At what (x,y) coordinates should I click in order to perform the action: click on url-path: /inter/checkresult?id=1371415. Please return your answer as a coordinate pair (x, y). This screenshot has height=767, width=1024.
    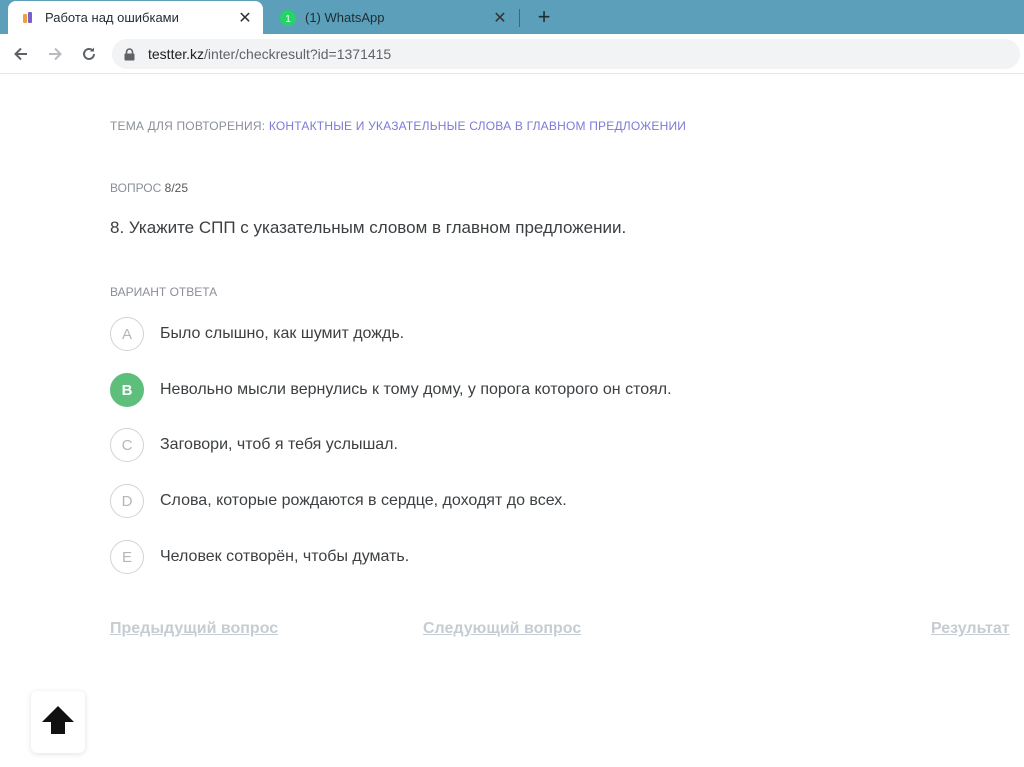
    Looking at the image, I should click on (298, 54).